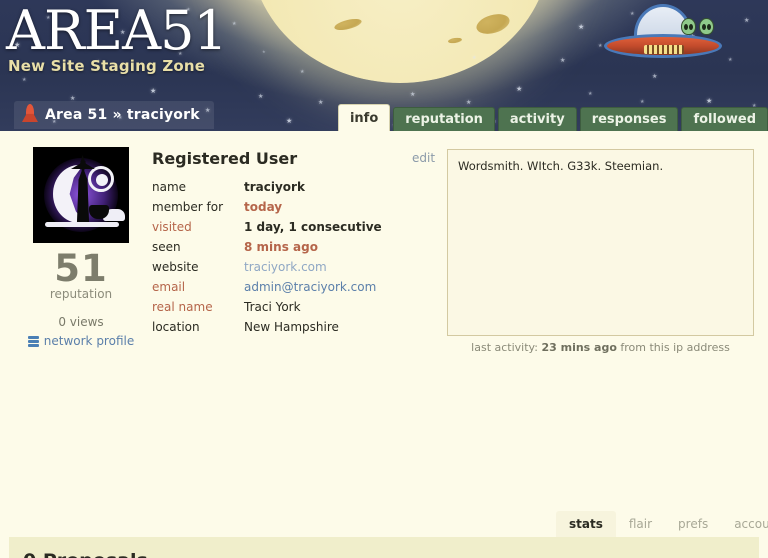 The image size is (768, 558). I want to click on info-row: real name Traci York, so click(267, 307).